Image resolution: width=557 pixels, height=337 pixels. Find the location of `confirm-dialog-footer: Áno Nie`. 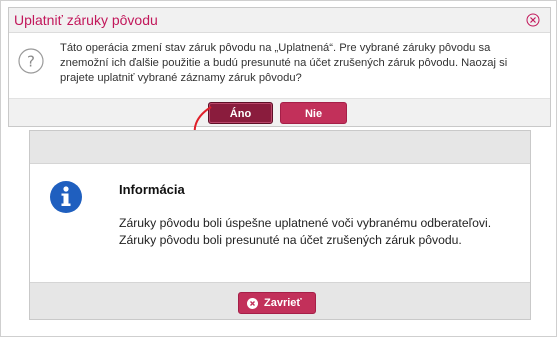

confirm-dialog-footer: Áno Nie is located at coordinates (279, 112).